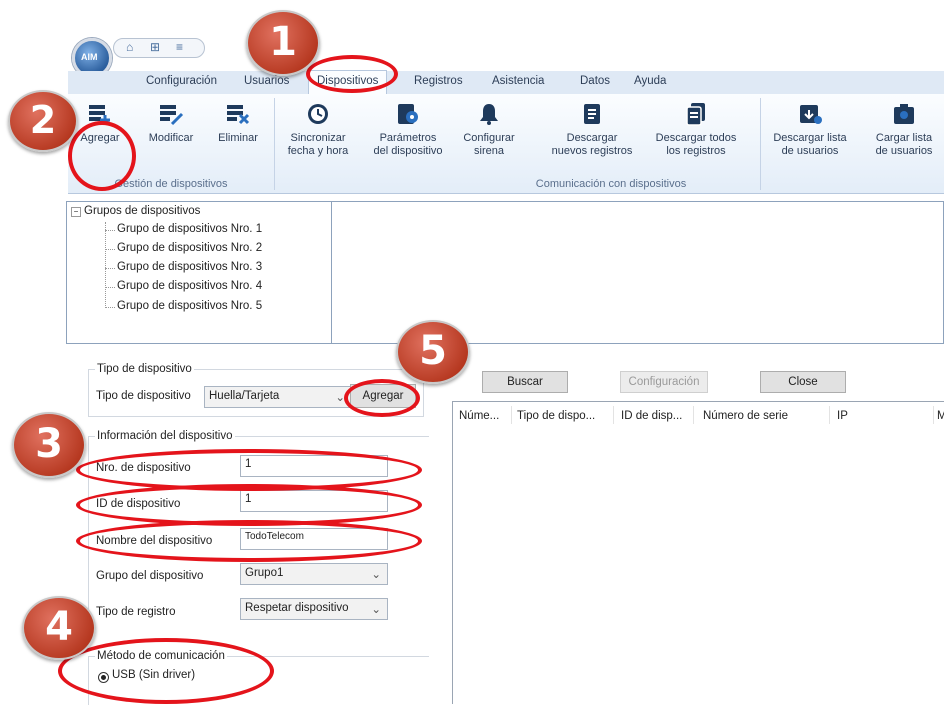  What do you see at coordinates (810, 144) in the screenshot?
I see `download-users-label: Descargar lista de usuarios` at bounding box center [810, 144].